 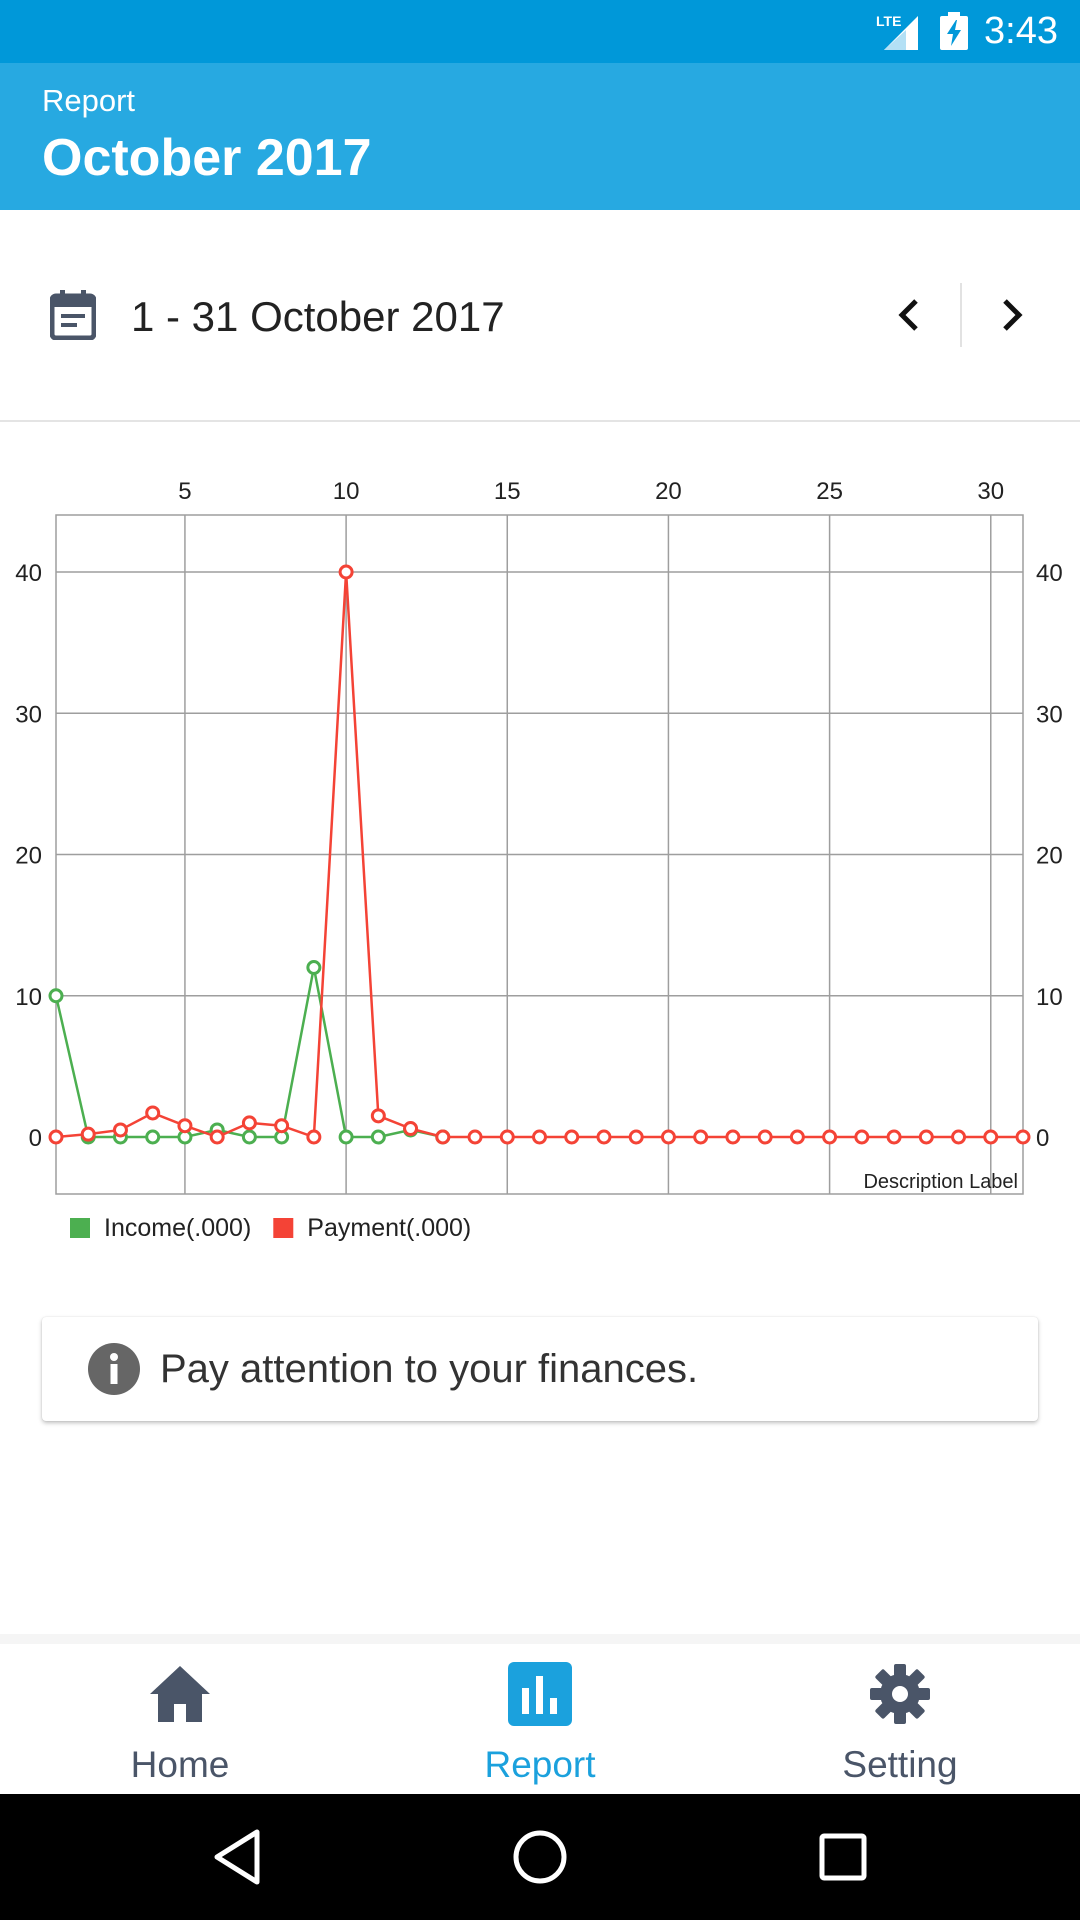 I want to click on chart-y-tick-label-right: 0, so click(x=1042, y=1138).